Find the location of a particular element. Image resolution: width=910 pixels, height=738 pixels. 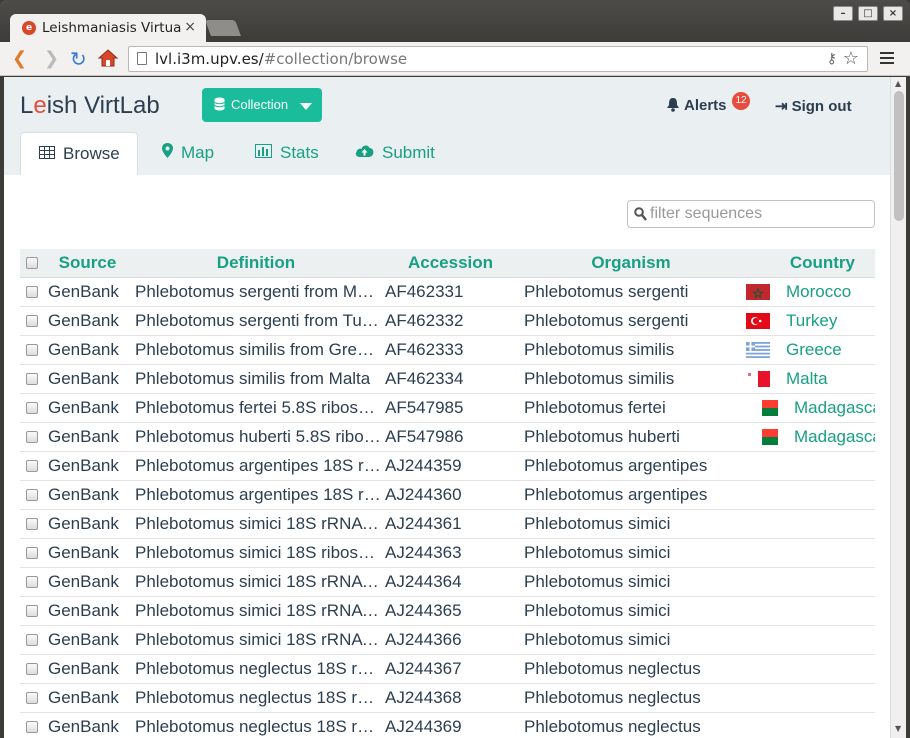

definition-cell: Phlebotomus huberti 5.8S ribosomal RNA is located at coordinates (256, 436).